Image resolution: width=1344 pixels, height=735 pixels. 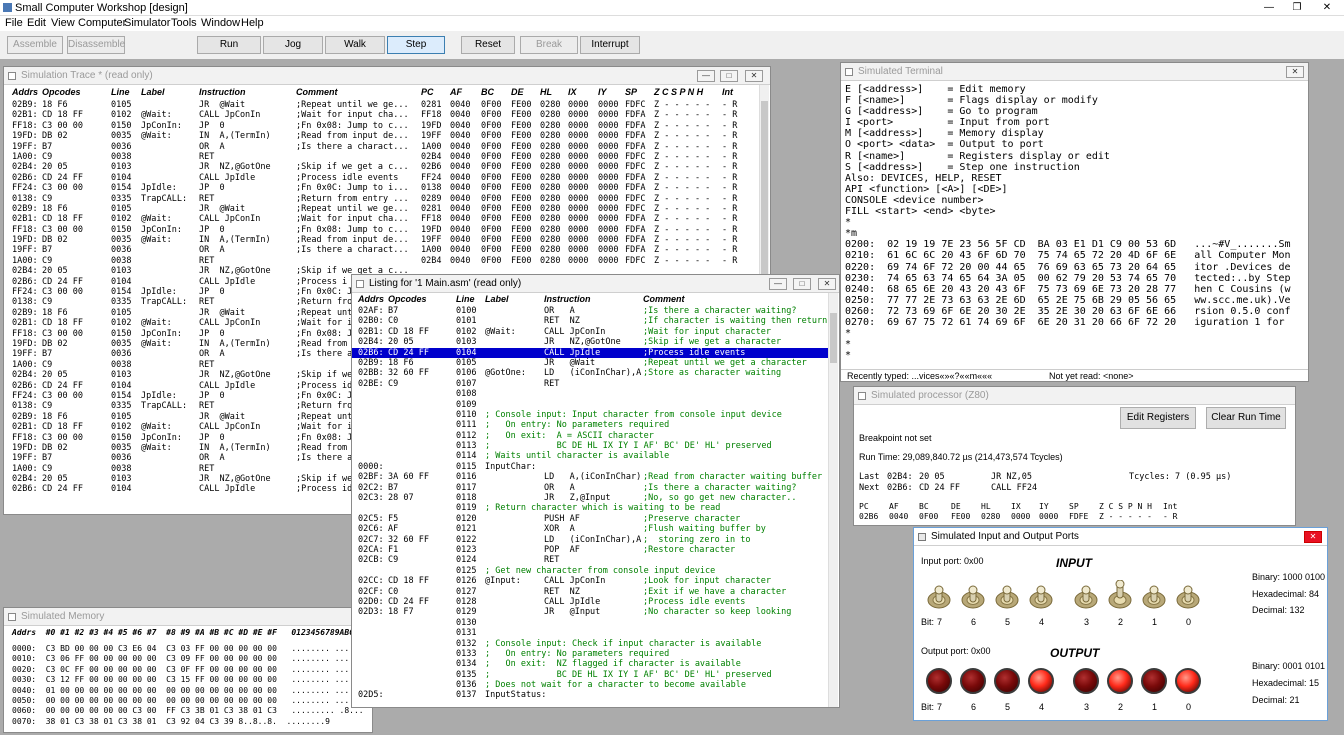 I want to click on disassemble-button: Disassemble, so click(x=96, y=45).